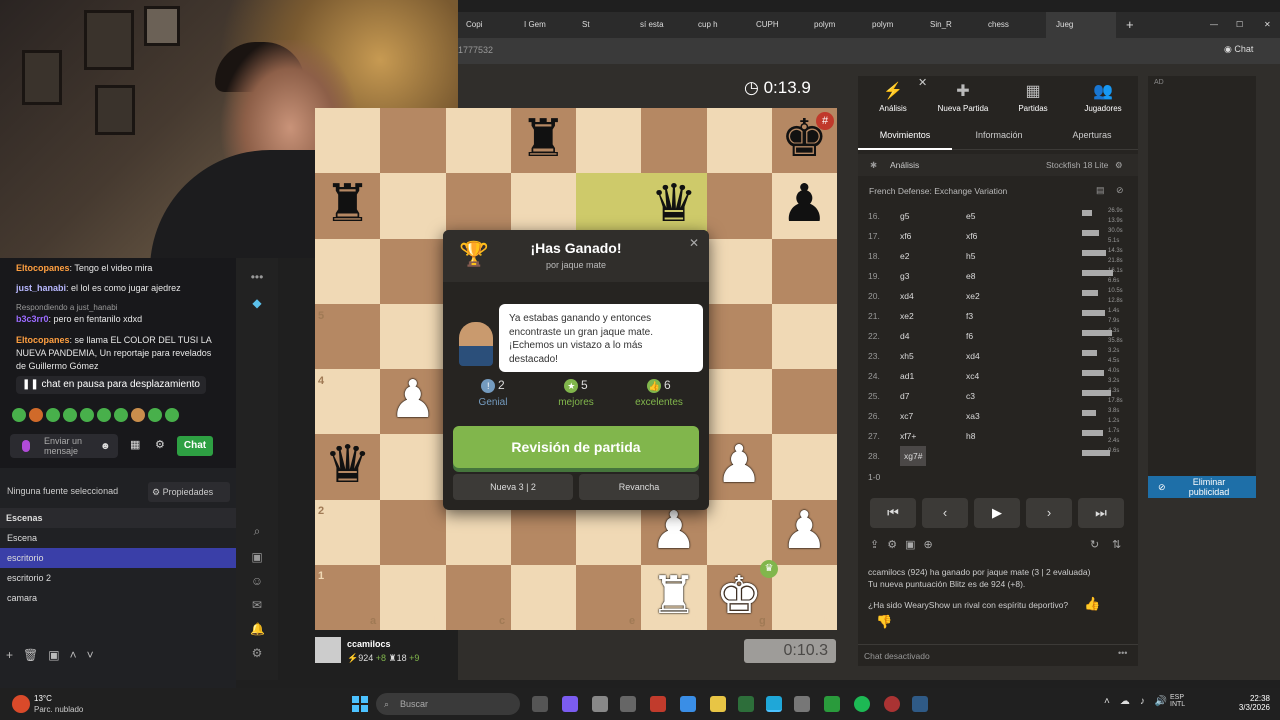 This screenshot has height=720, width=1280. I want to click on first-move-button: ⏮, so click(893, 513).